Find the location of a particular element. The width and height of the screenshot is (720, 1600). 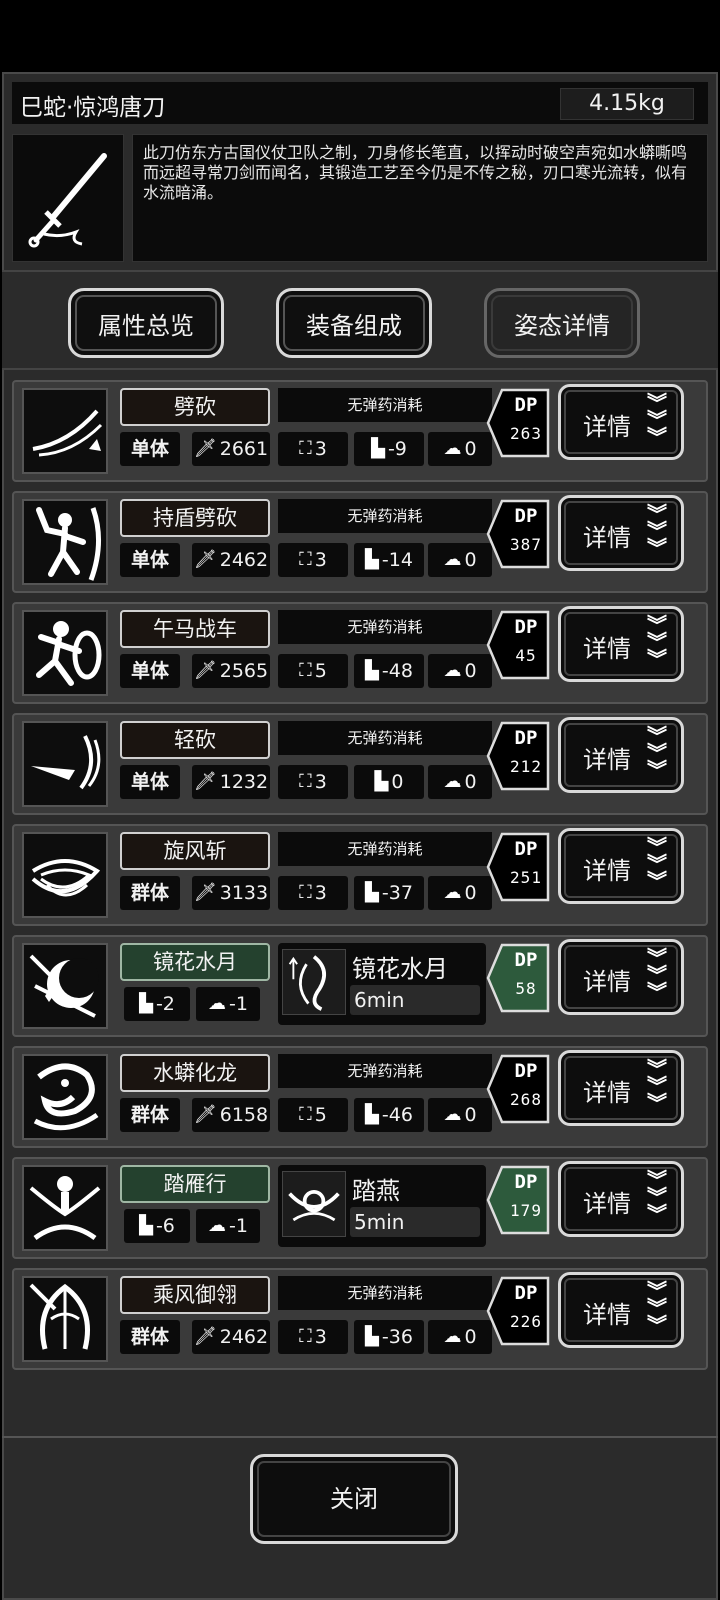

move-stat: ▙ -36 is located at coordinates (389, 1337).